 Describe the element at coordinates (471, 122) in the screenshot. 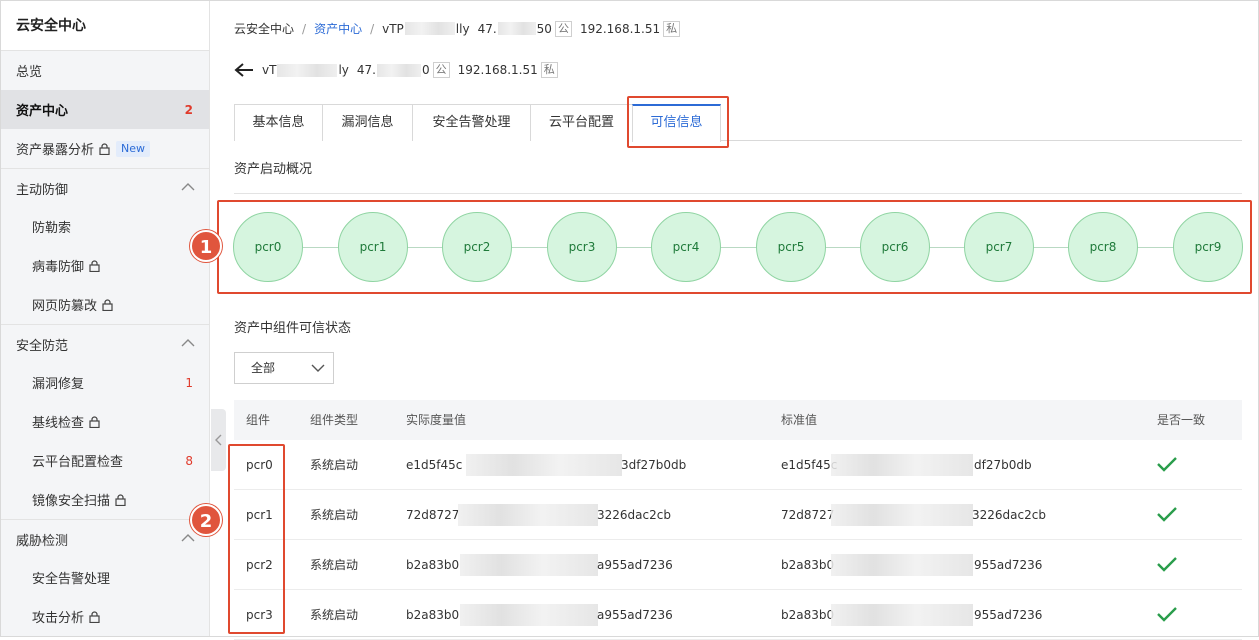

I see `tab-security-alerts: 安全告警处理` at that location.